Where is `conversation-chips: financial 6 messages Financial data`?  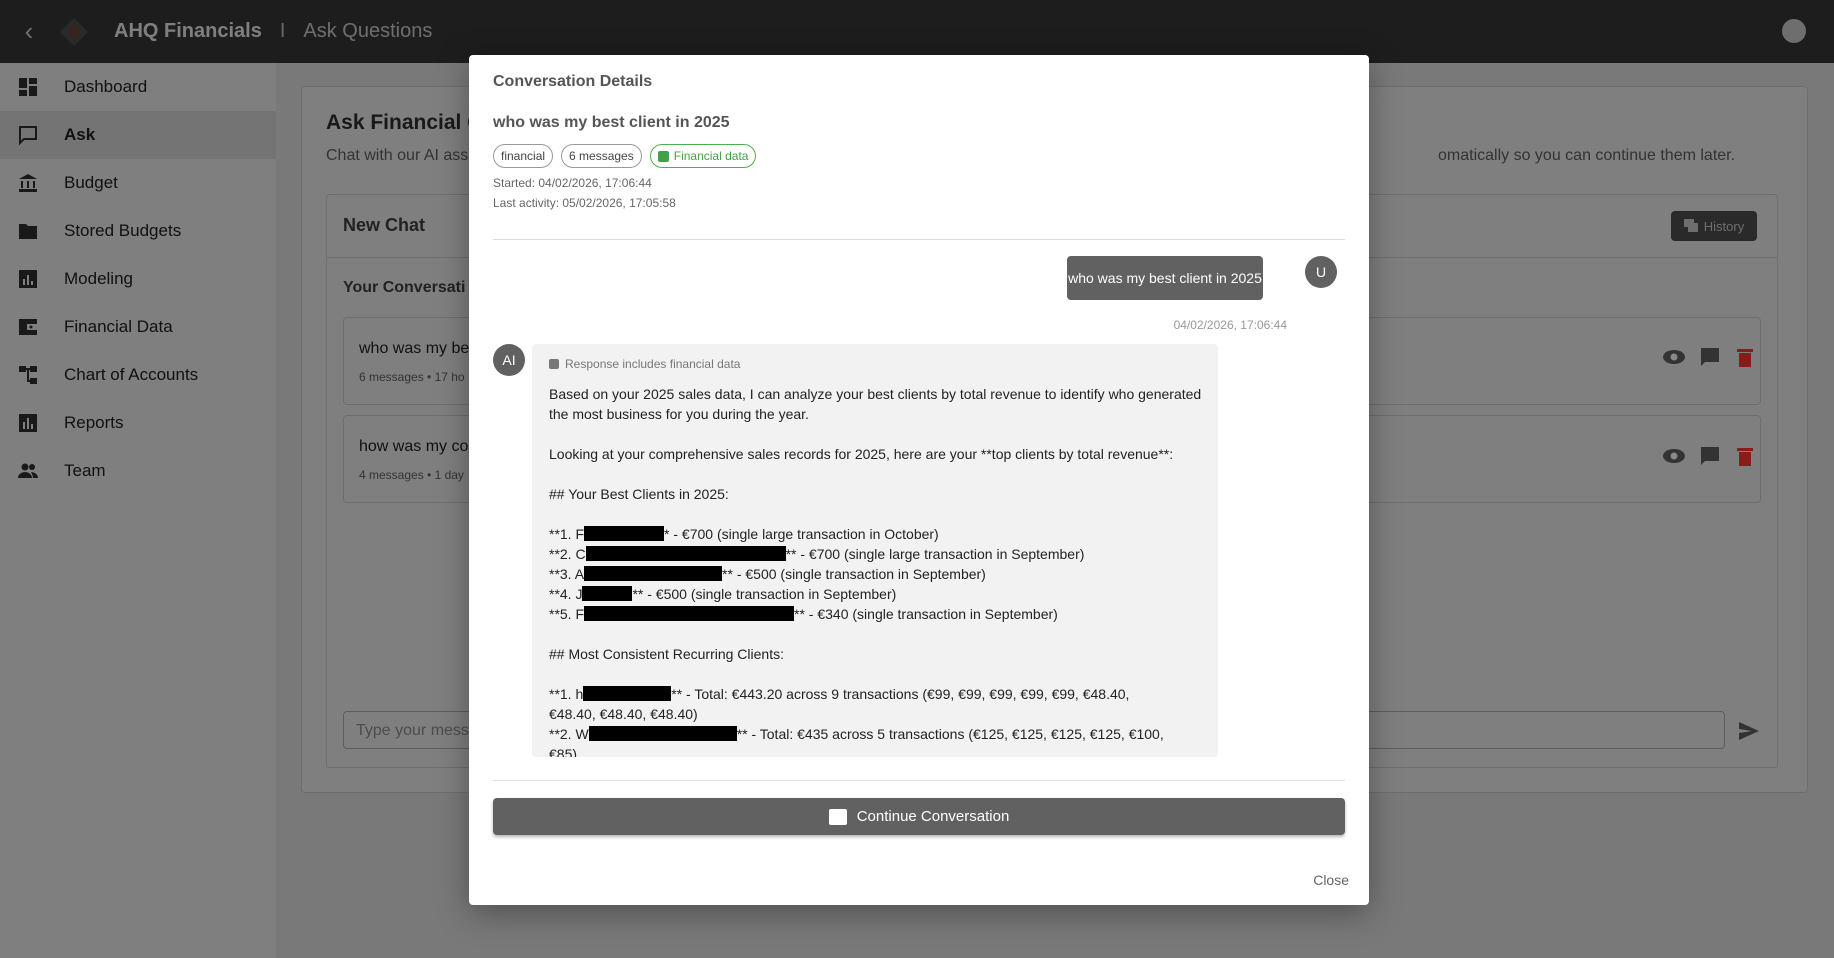 conversation-chips: financial 6 messages Financial data is located at coordinates (625, 156).